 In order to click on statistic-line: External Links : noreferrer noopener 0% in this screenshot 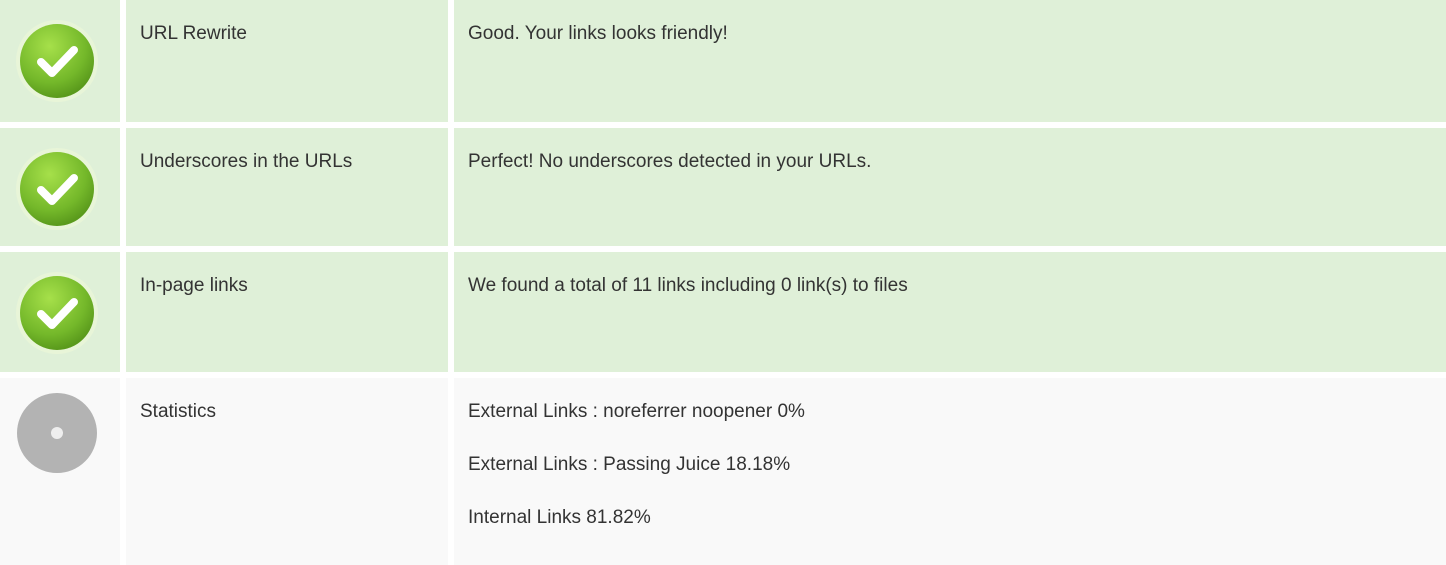, I will do `click(636, 411)`.